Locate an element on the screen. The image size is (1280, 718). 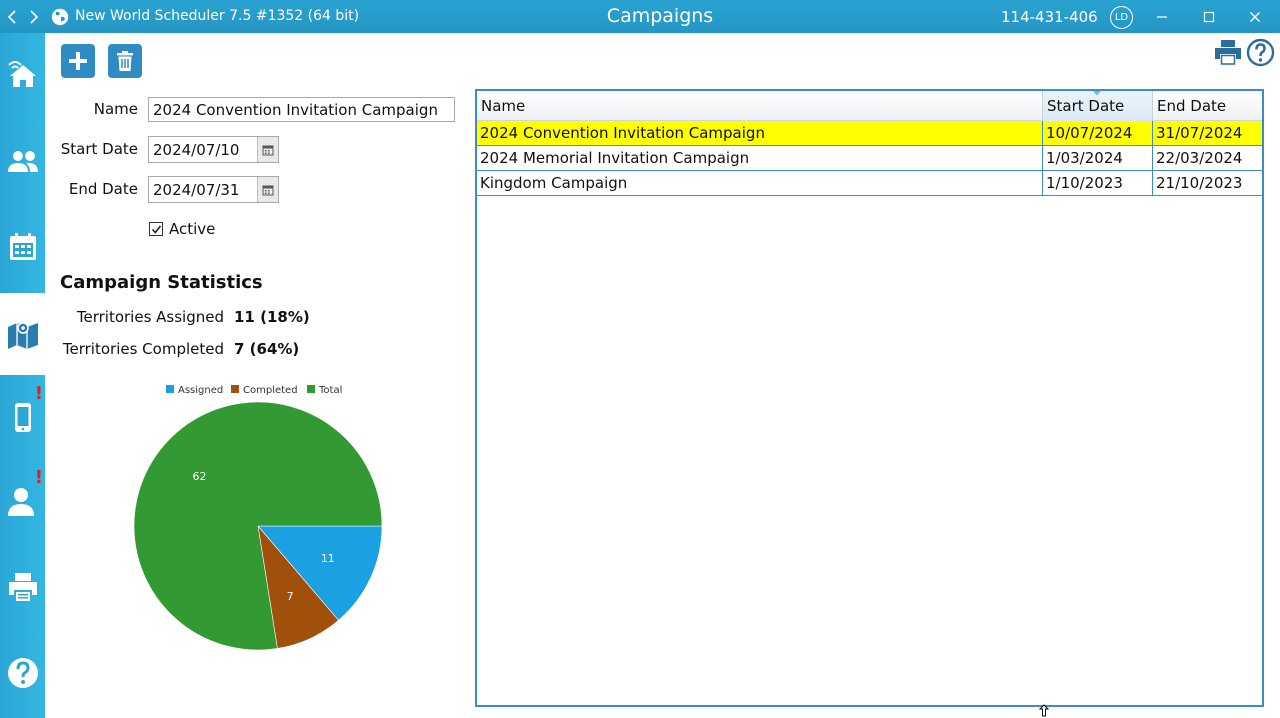
minimize-button is located at coordinates (1162, 17).